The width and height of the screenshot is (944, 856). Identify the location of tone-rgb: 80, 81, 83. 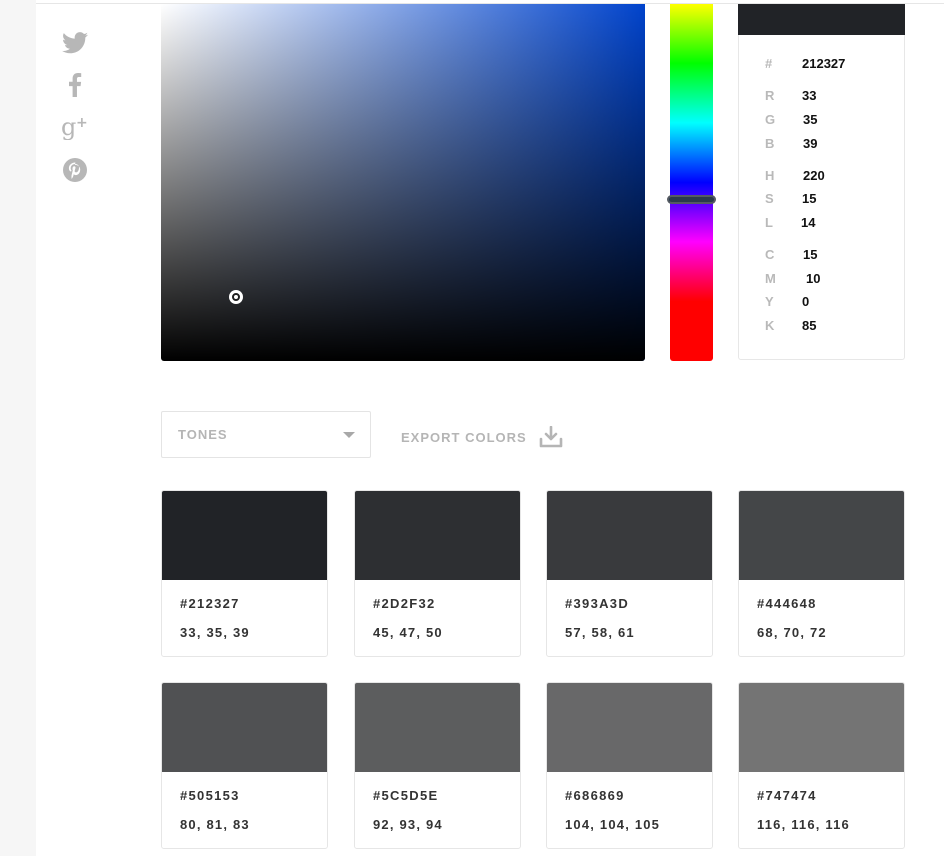
(215, 824).